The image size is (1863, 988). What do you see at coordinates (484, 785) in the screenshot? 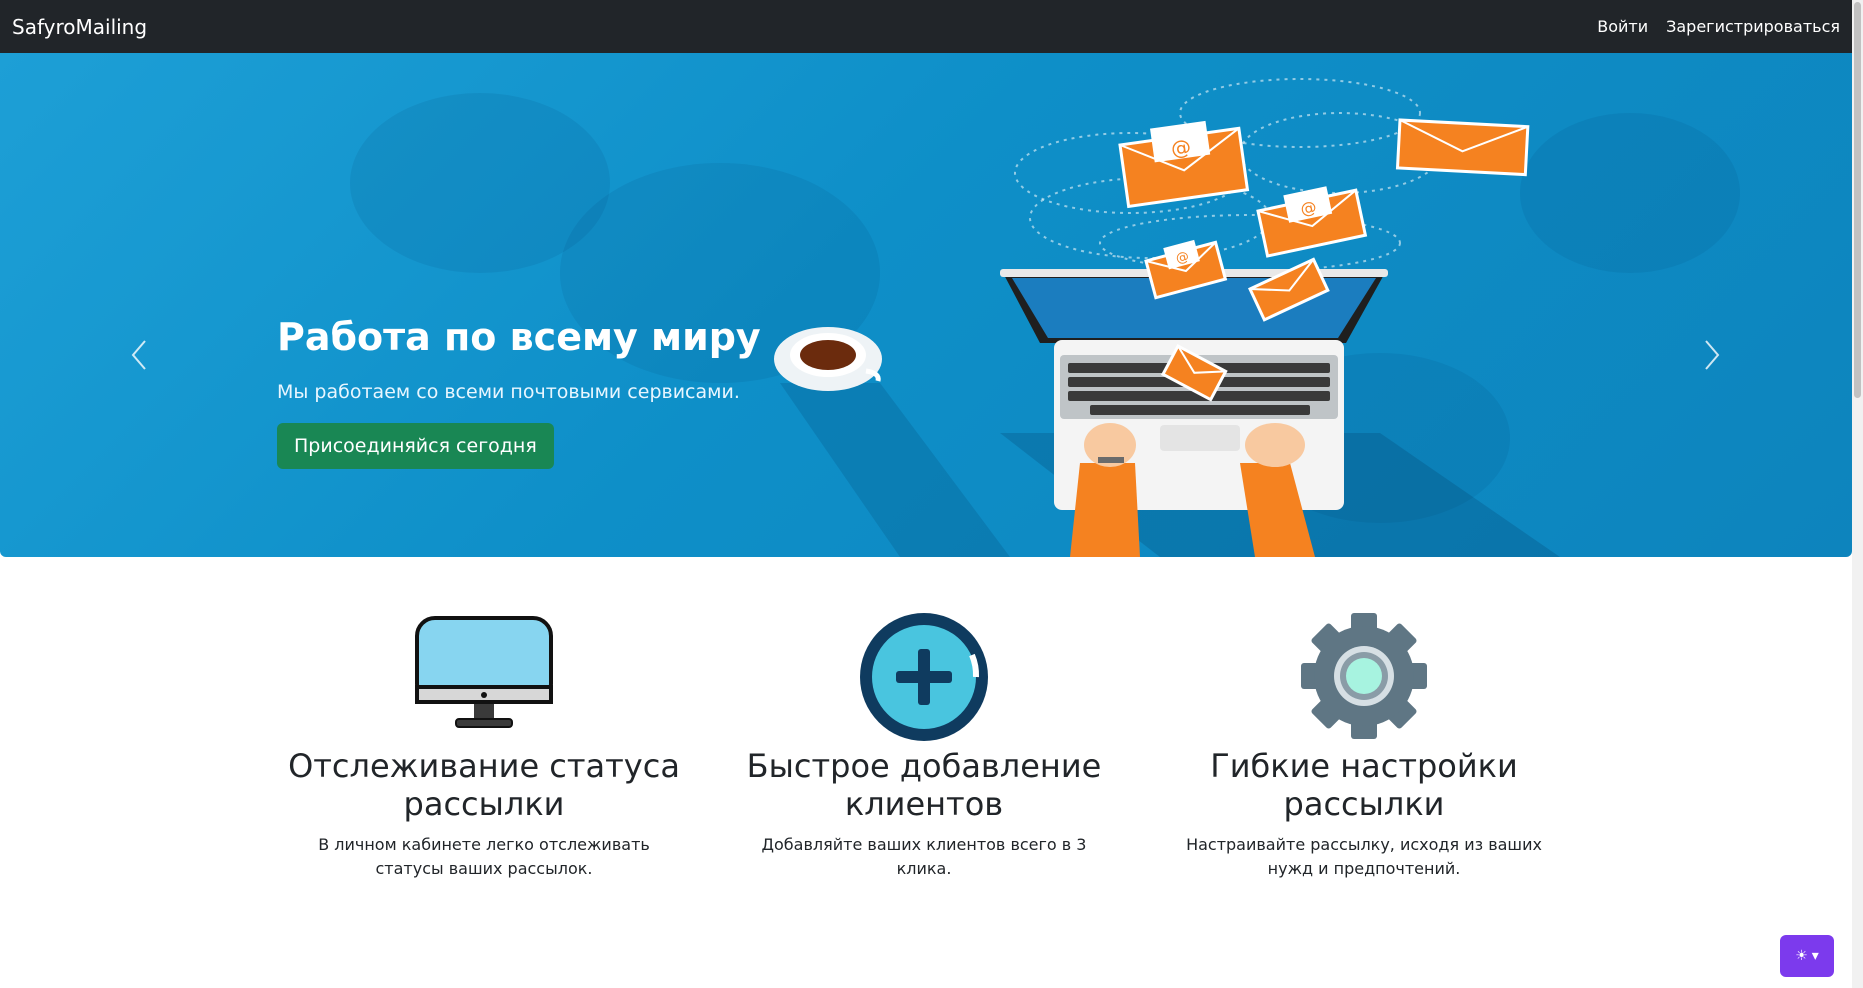
I see `feature-title: Отслеживание статуса рассылки` at bounding box center [484, 785].